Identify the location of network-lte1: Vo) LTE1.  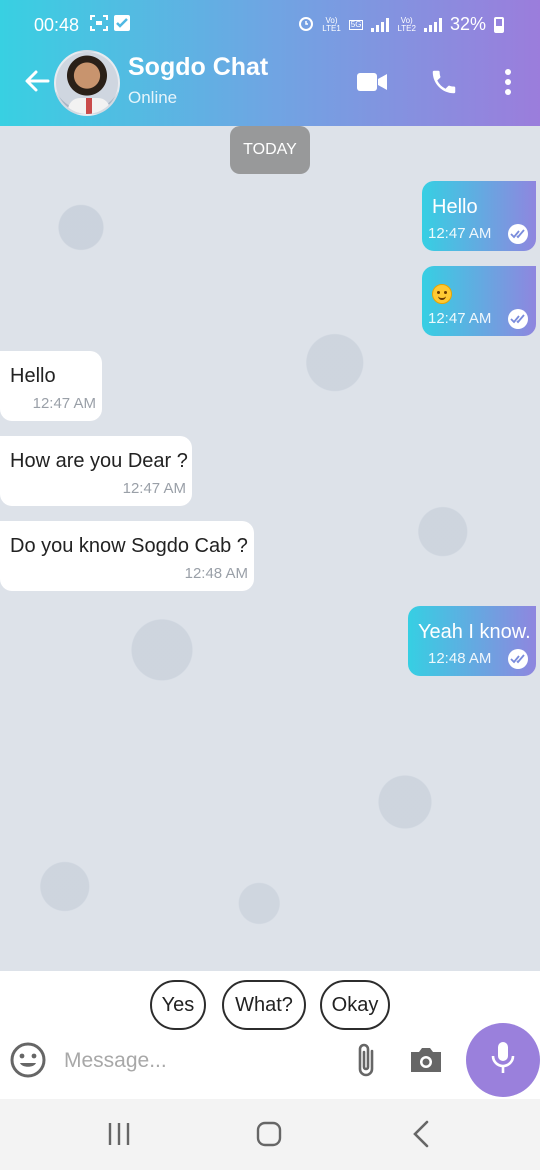
(331, 24).